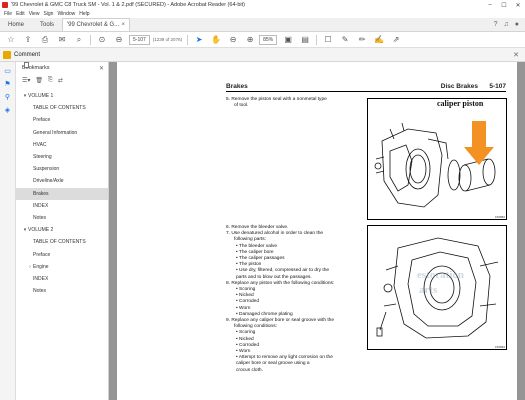 This screenshot has height=400, width=525. Describe the element at coordinates (345, 40) in the screenshot. I see `highlight-icon: ✎` at that location.